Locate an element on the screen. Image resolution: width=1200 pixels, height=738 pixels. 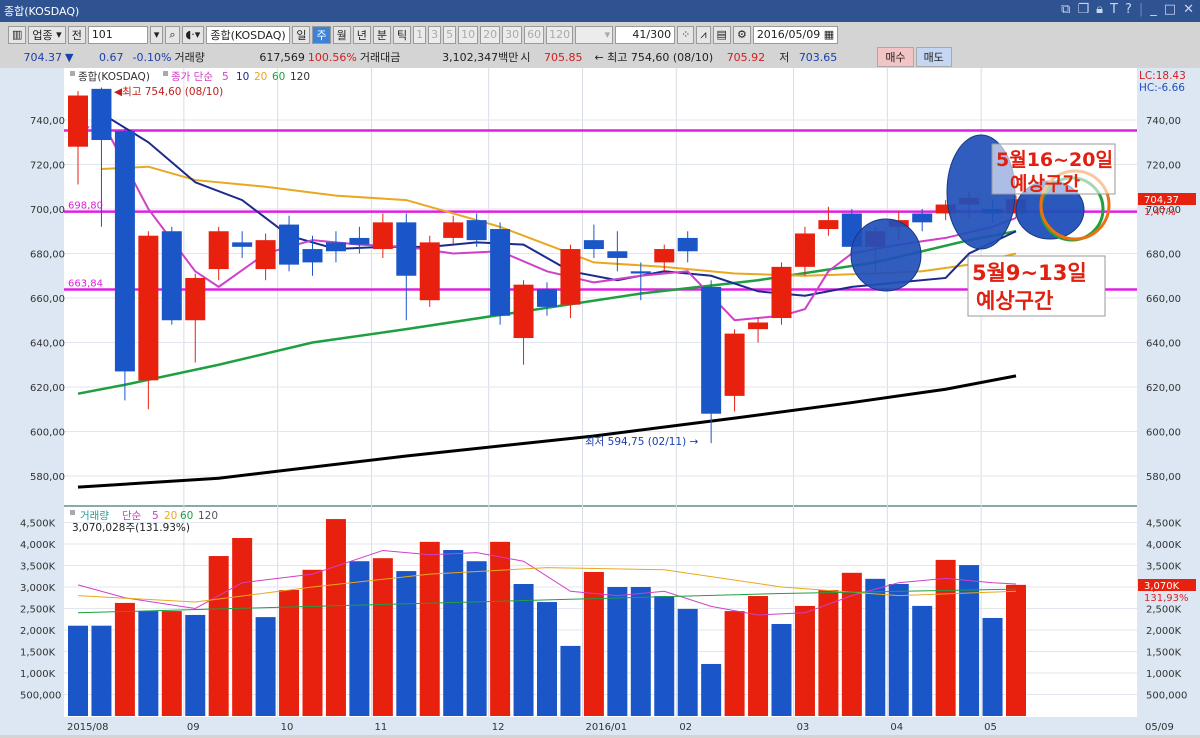
minimize-icon: _ is located at coordinates (1153, 9).